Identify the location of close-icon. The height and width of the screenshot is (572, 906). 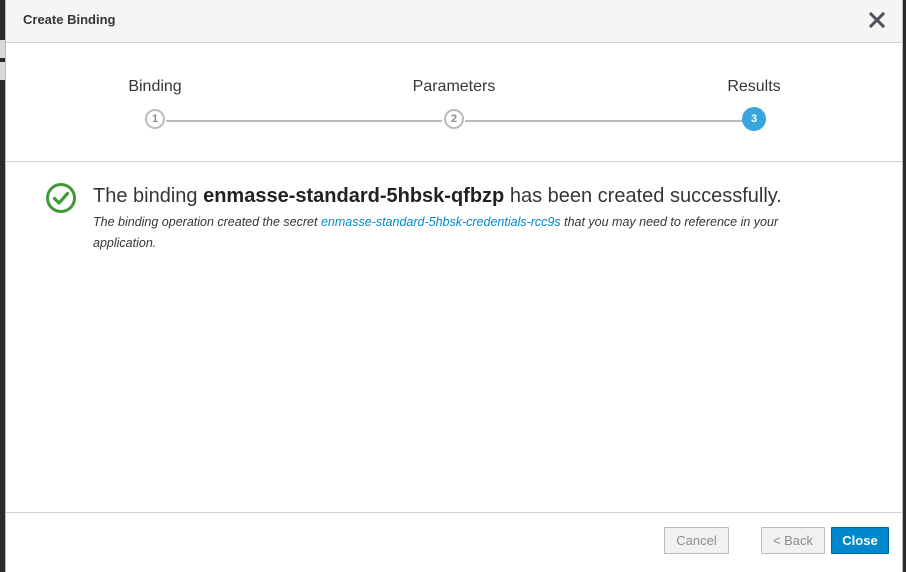
(877, 20).